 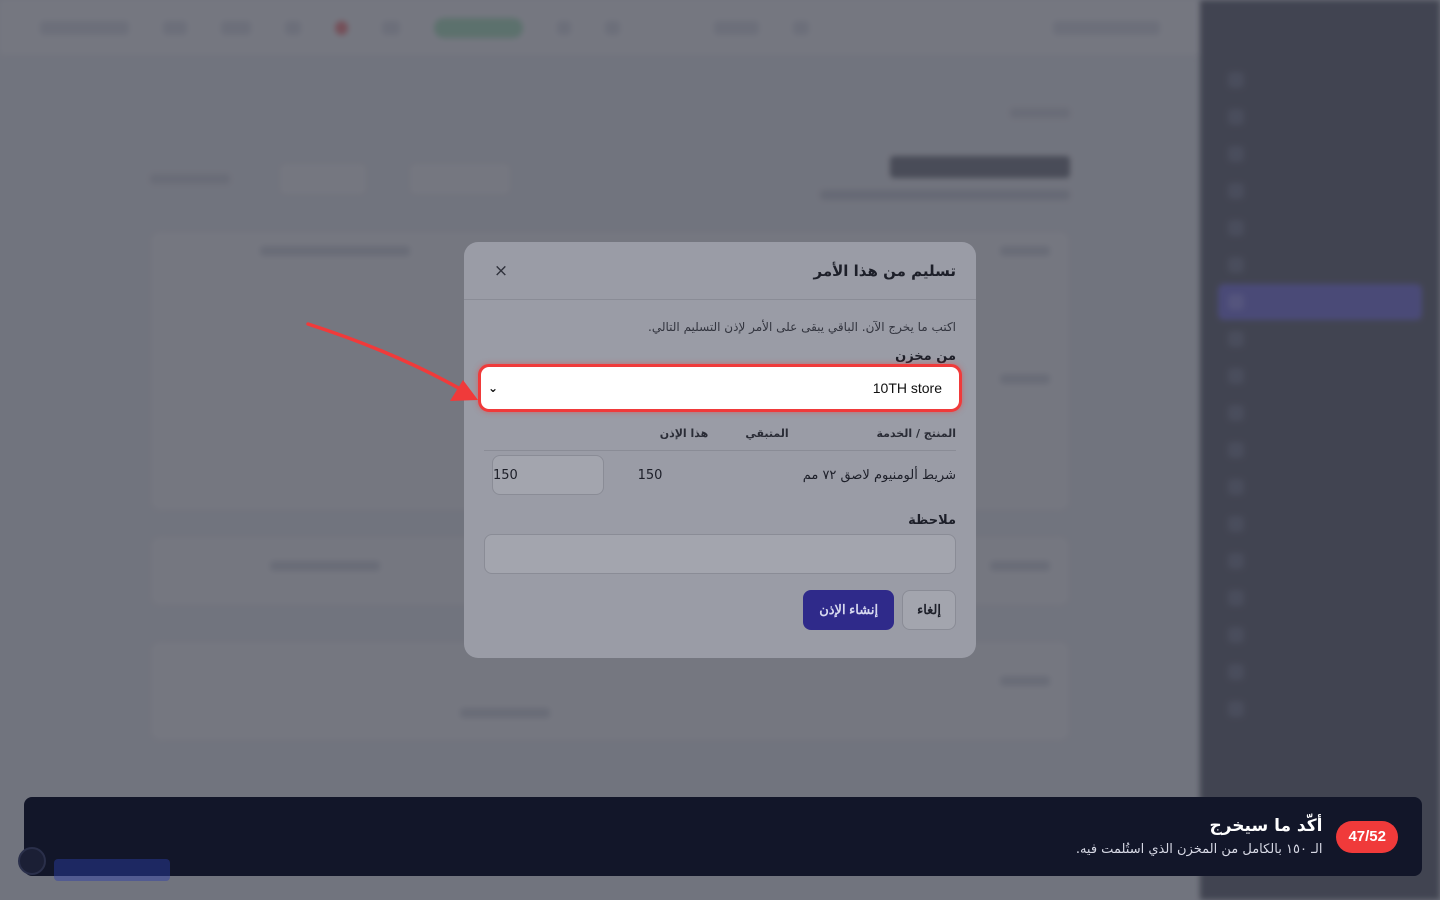 I want to click on cancel-button: إلغاء, so click(x=929, y=610).